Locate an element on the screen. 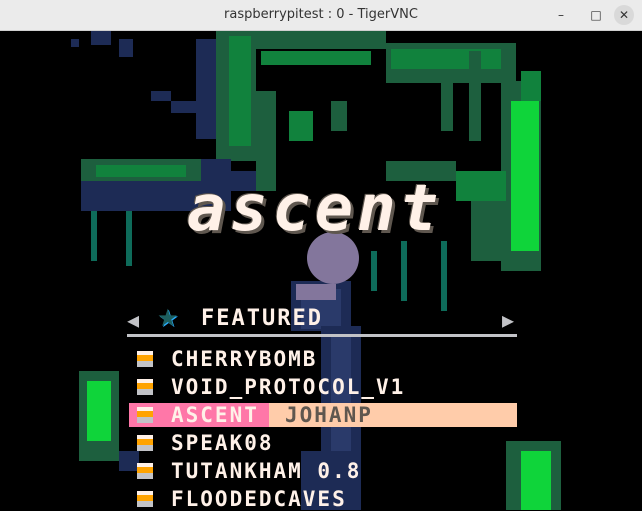 The width and height of the screenshot is (642, 511). maximize-button: □ is located at coordinates (596, 15).